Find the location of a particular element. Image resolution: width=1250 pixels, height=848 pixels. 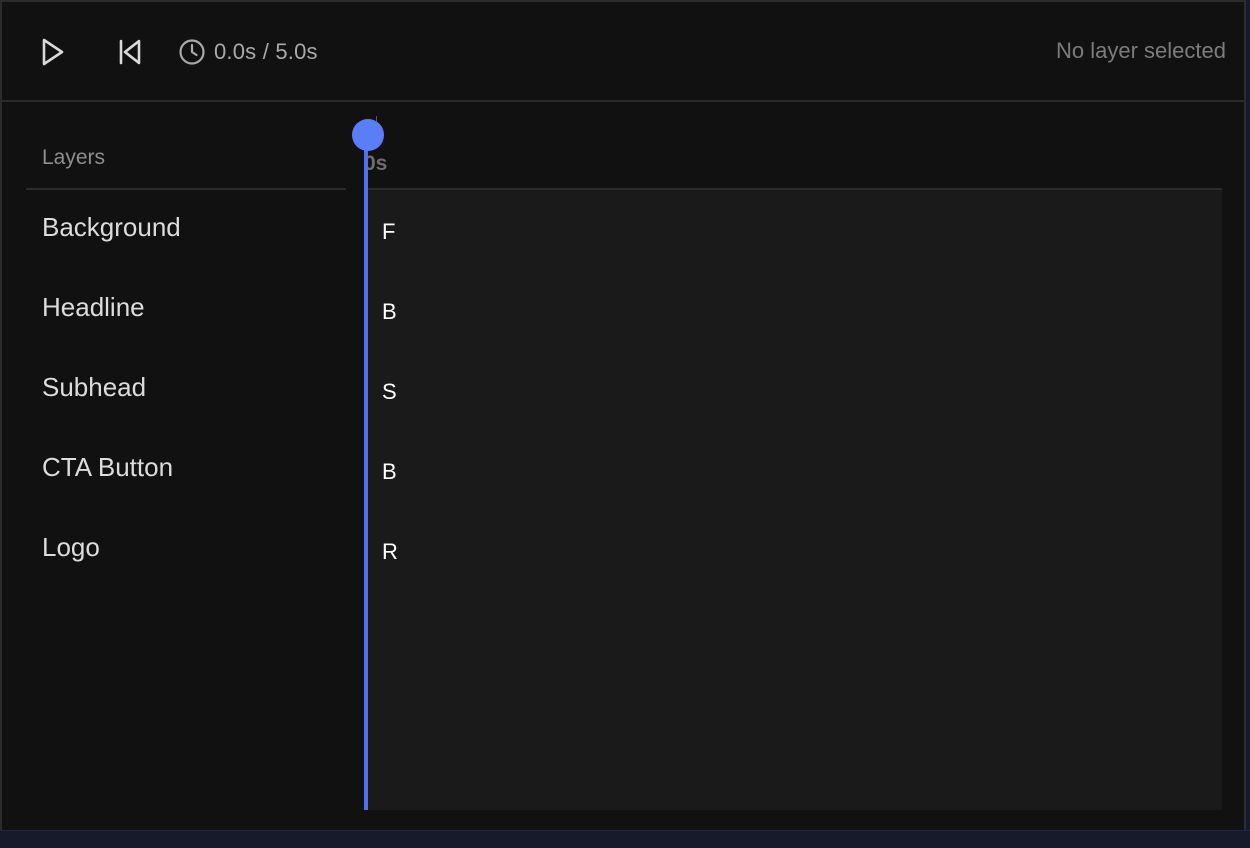

track-row-background: F is located at coordinates (793, 230).